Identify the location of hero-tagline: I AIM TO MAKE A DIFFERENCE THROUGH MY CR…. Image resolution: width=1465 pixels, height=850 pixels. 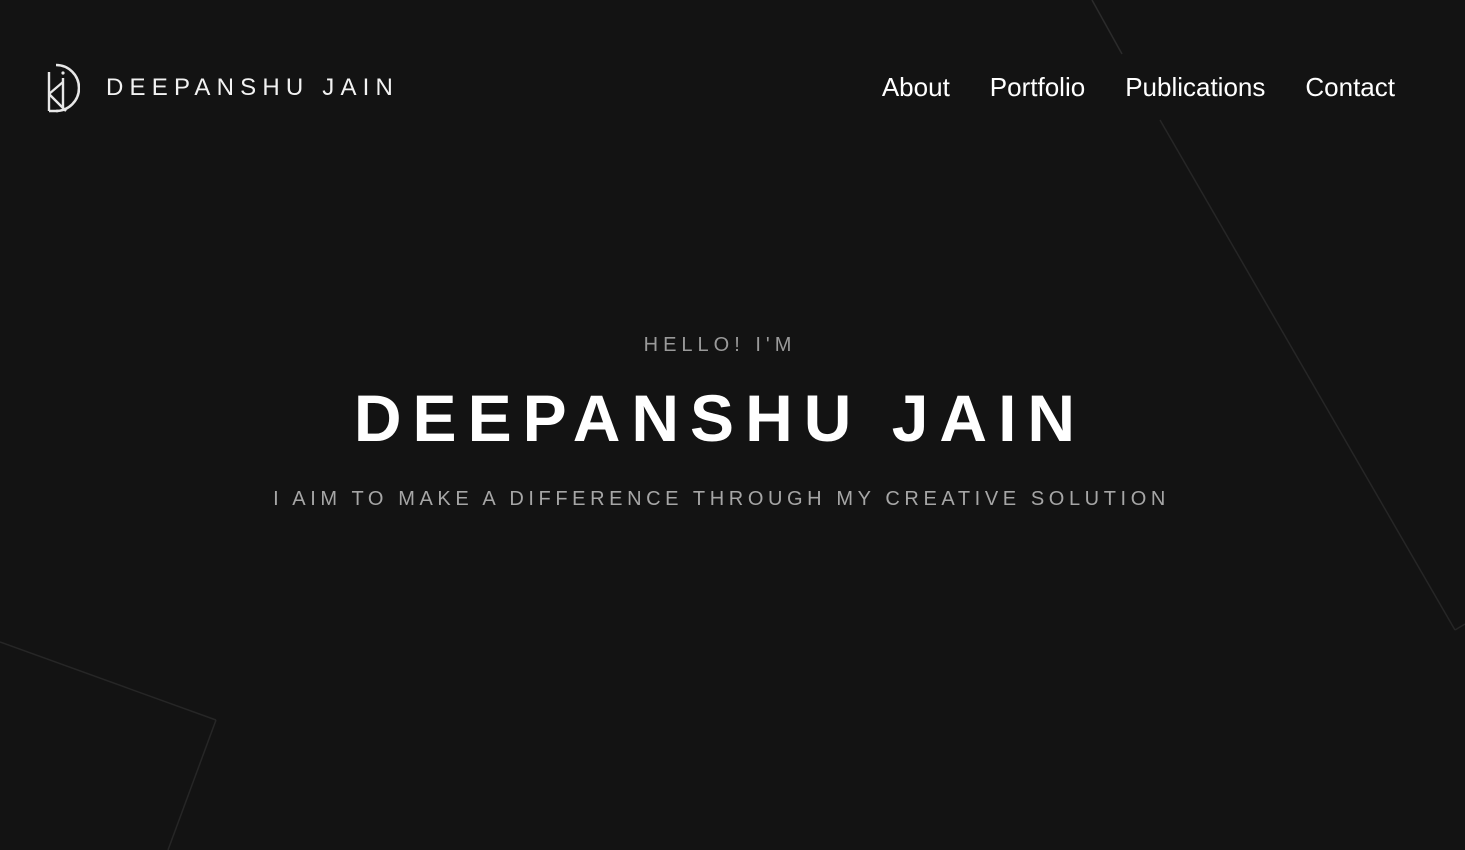
(721, 499).